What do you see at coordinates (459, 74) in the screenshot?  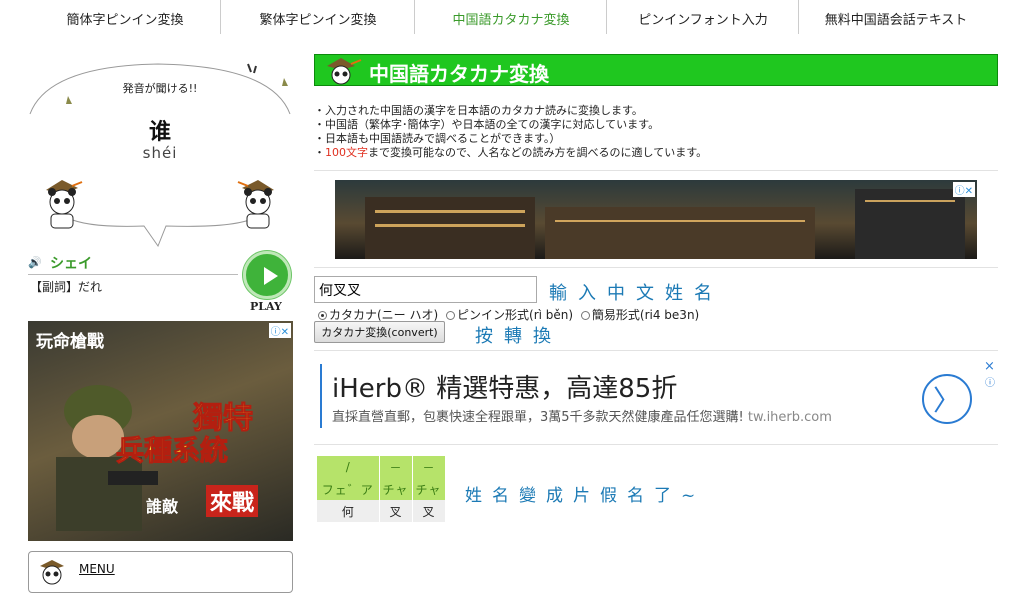 I see `page-title: 中国語カタカナ変換` at bounding box center [459, 74].